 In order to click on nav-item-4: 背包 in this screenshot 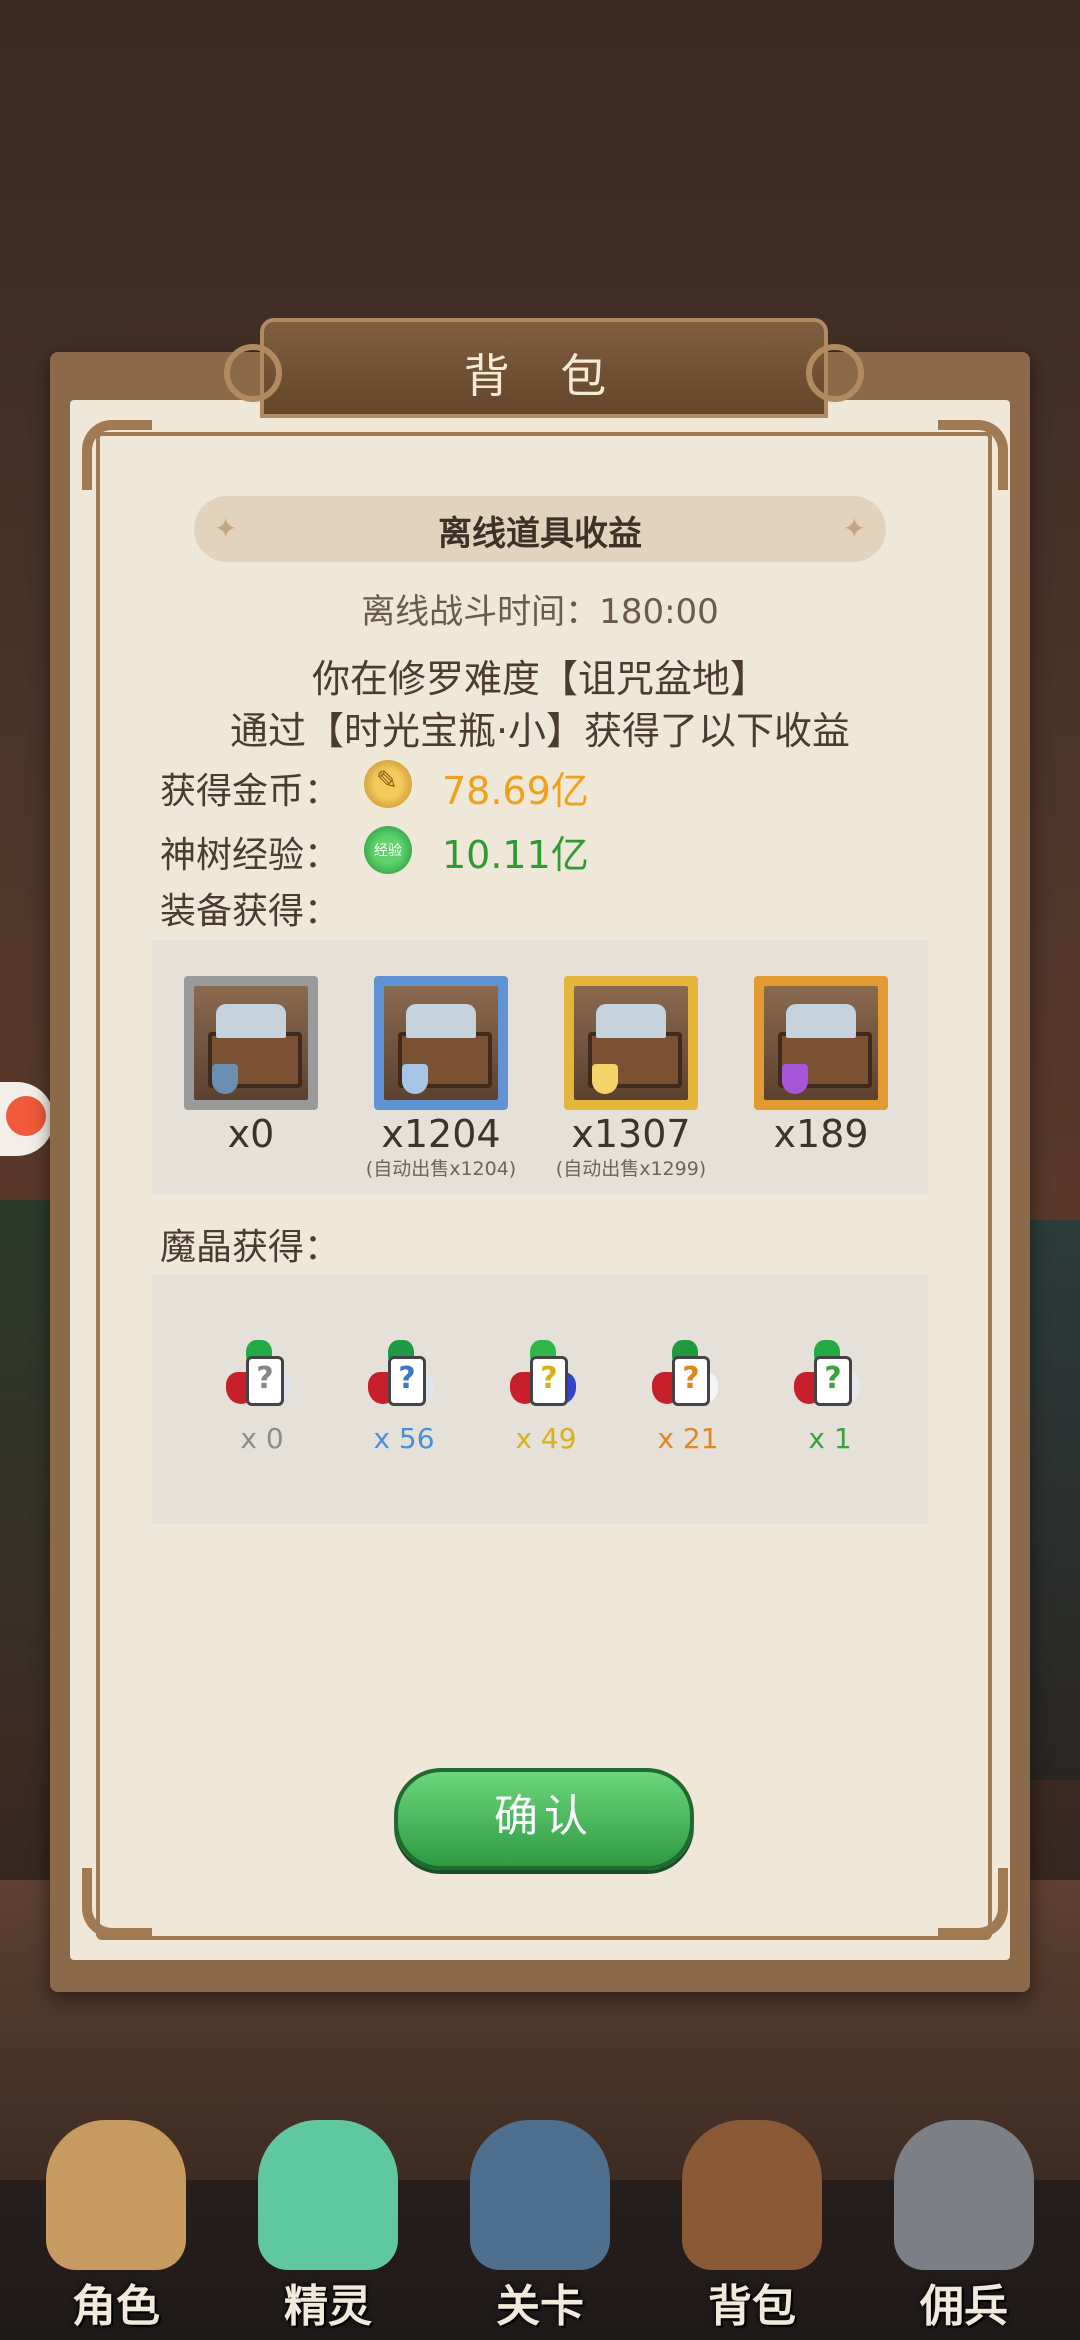, I will do `click(752, 2220)`.